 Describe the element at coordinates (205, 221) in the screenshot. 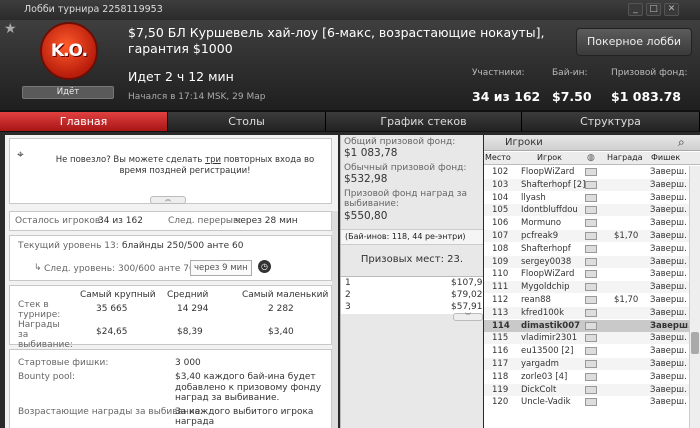

I see `break-label: След. перерыв:` at that location.